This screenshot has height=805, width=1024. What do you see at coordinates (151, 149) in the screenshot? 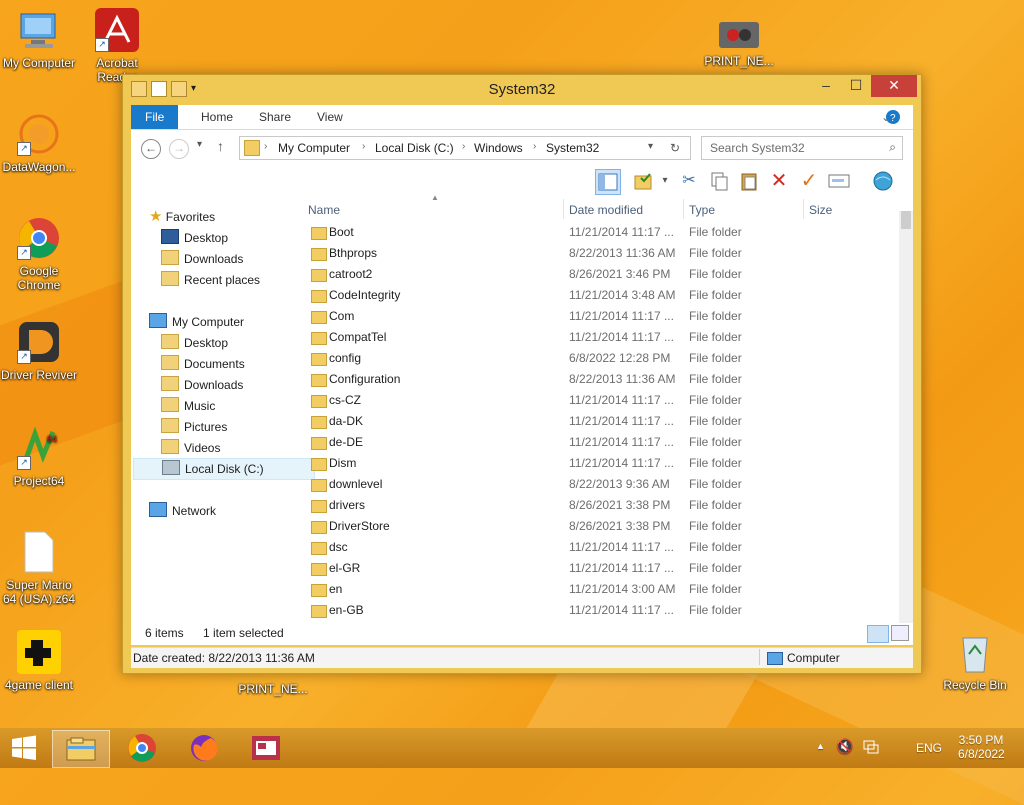
I see `back-button: ←` at bounding box center [151, 149].